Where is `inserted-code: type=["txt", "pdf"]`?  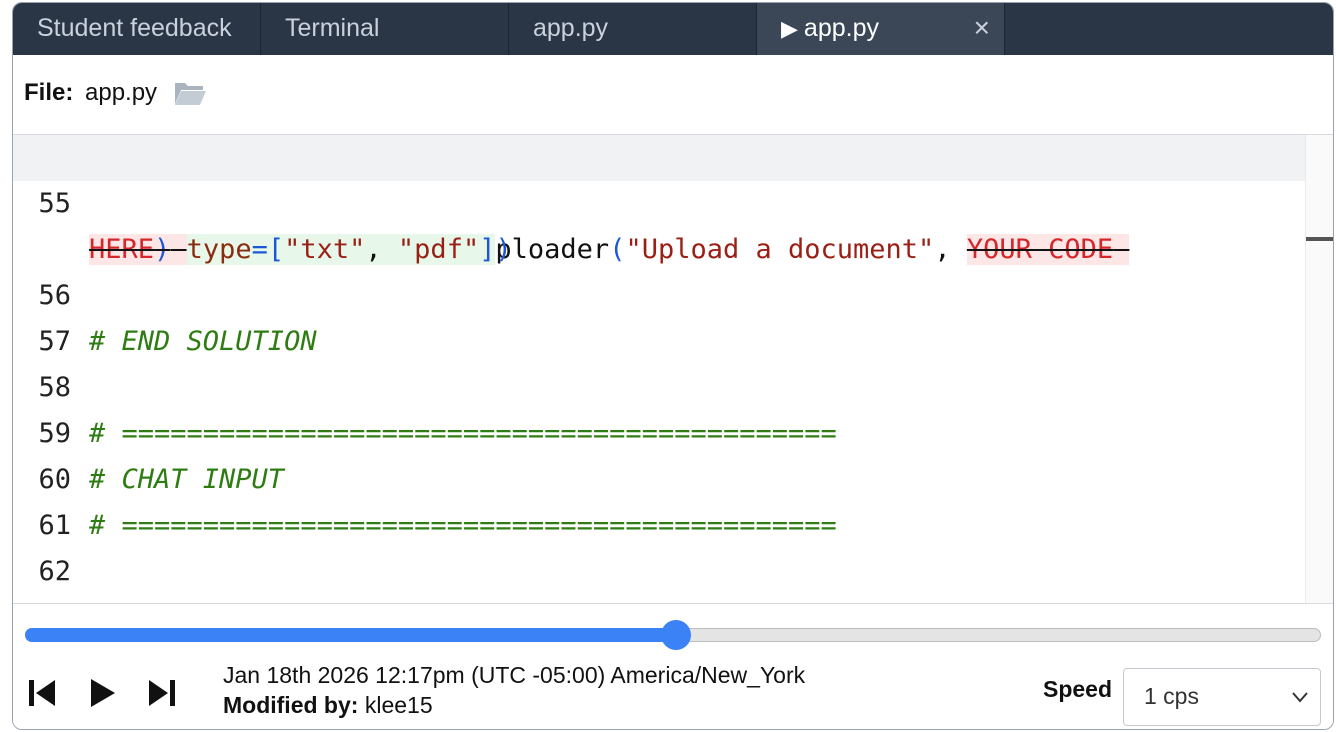 inserted-code: type=["txt", "pdf"] is located at coordinates (341, 249).